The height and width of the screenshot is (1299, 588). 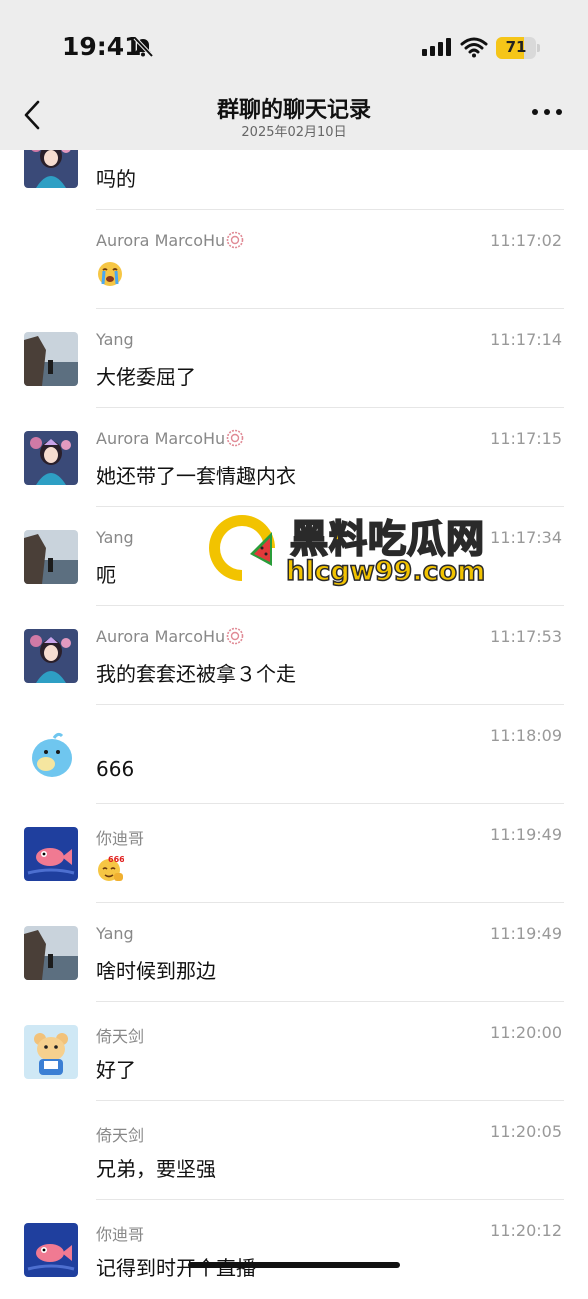 I want to click on page-title: 群聊的聊天记录, so click(x=293, y=110).